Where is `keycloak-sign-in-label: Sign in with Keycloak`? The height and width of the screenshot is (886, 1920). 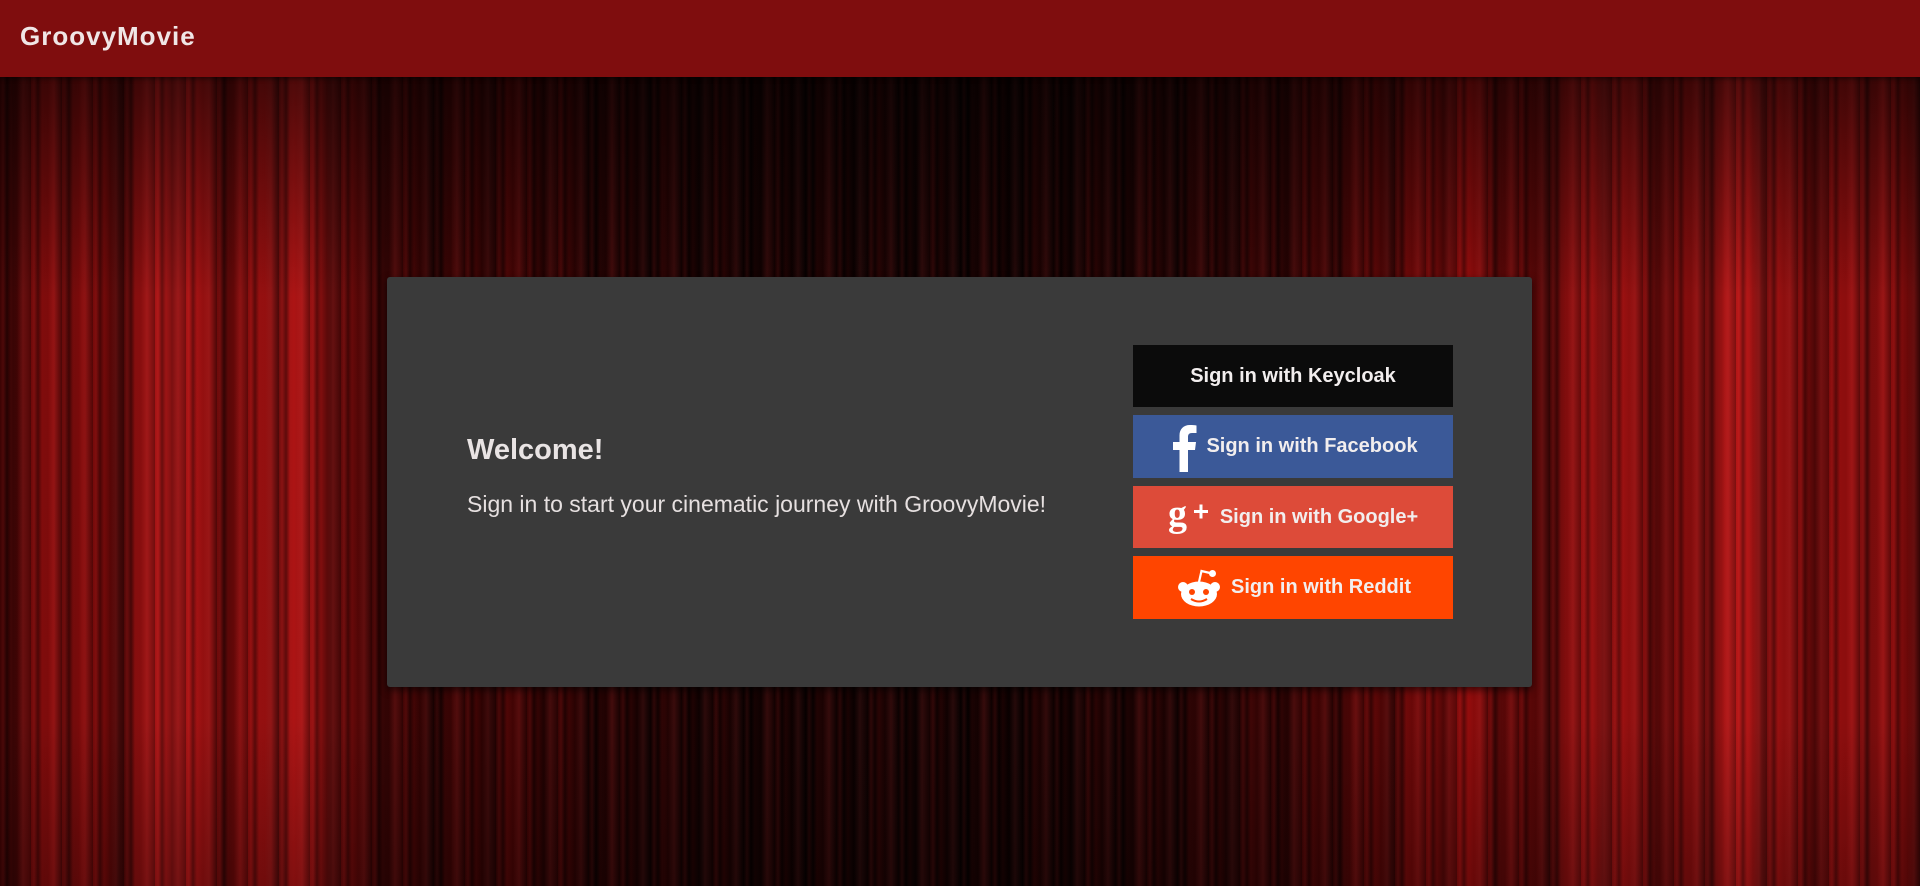 keycloak-sign-in-label: Sign in with Keycloak is located at coordinates (1293, 375).